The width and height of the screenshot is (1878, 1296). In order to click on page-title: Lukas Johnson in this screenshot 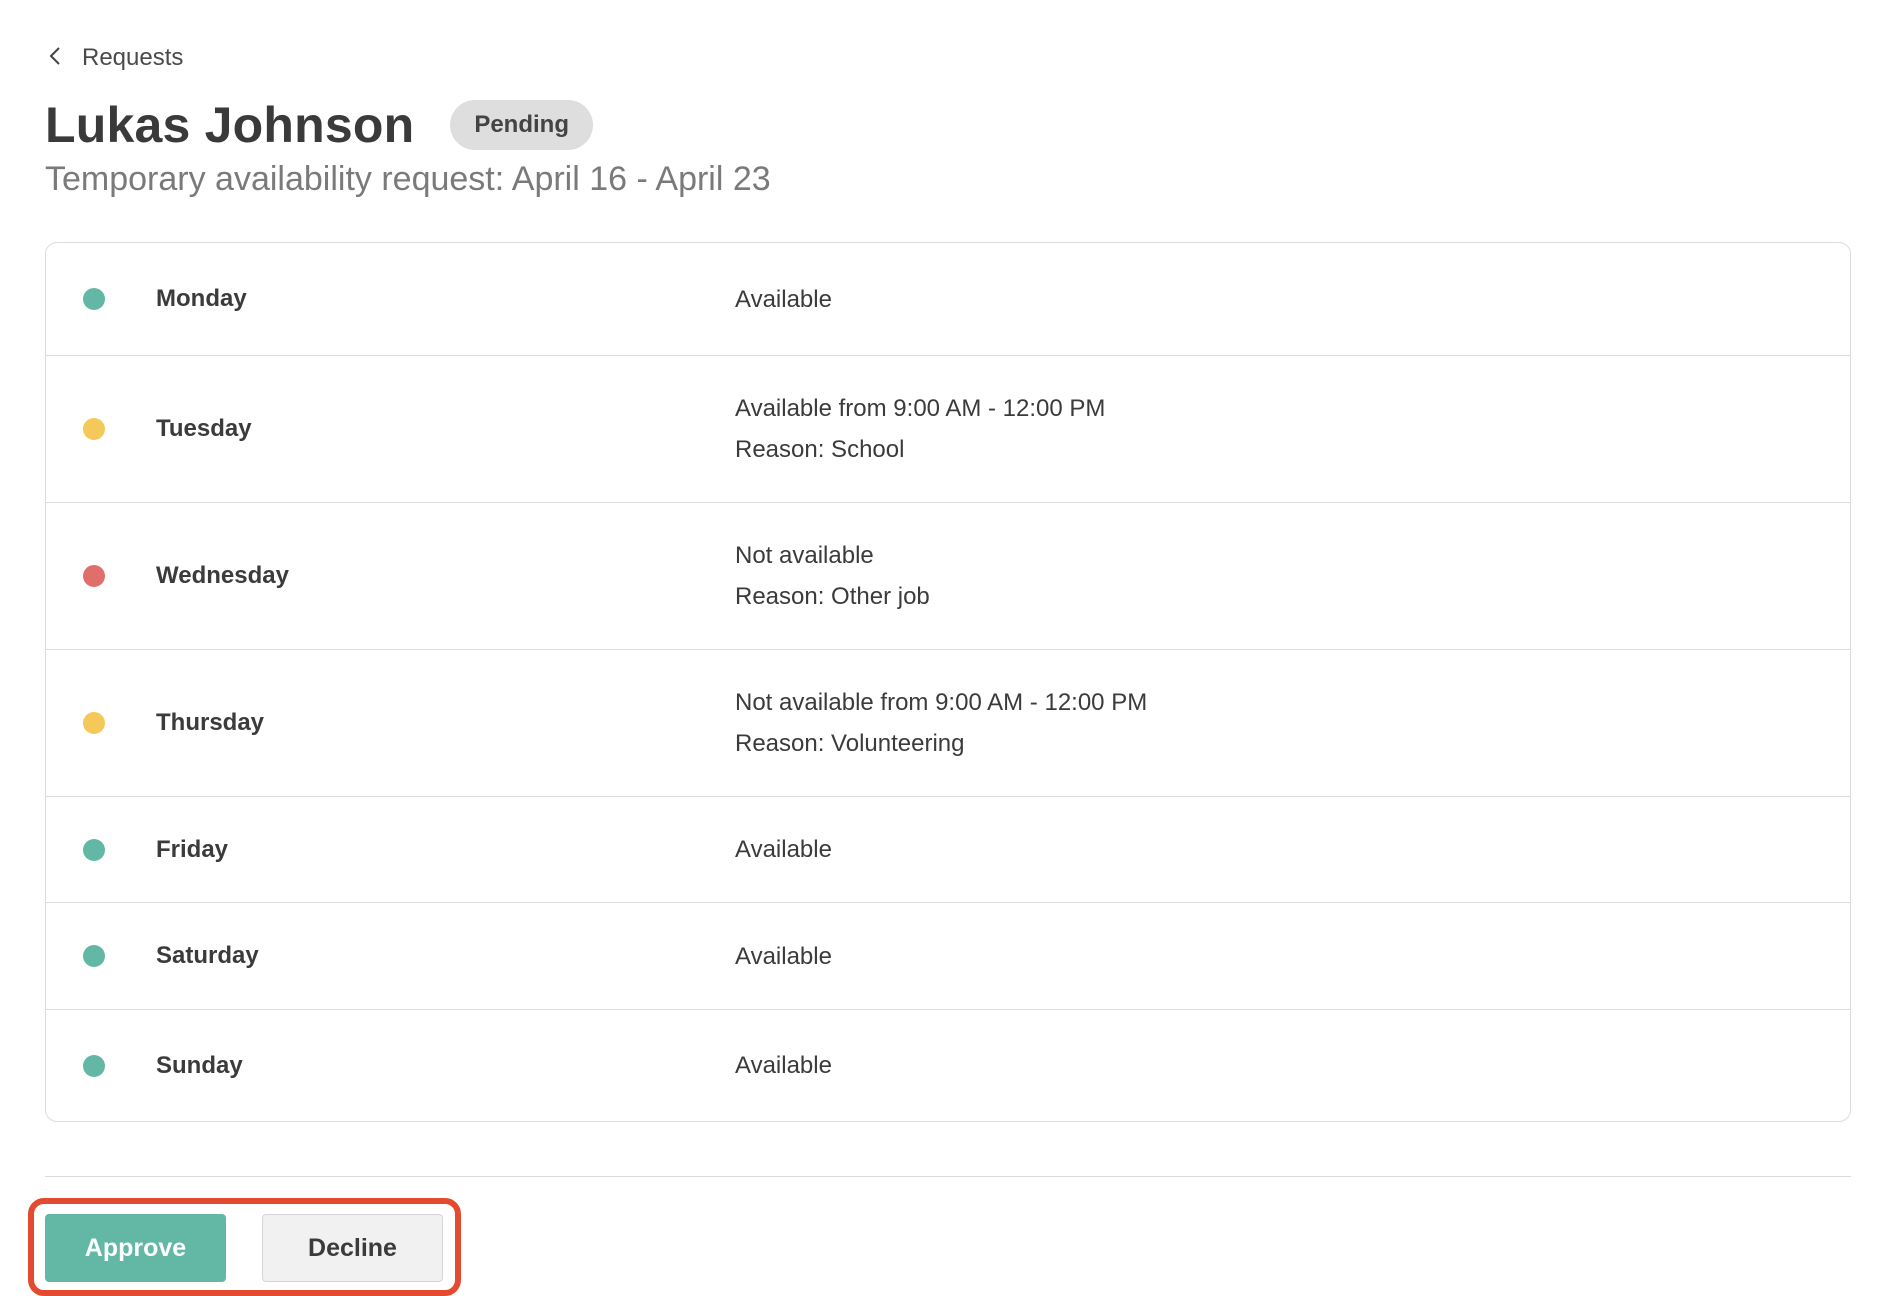, I will do `click(230, 125)`.